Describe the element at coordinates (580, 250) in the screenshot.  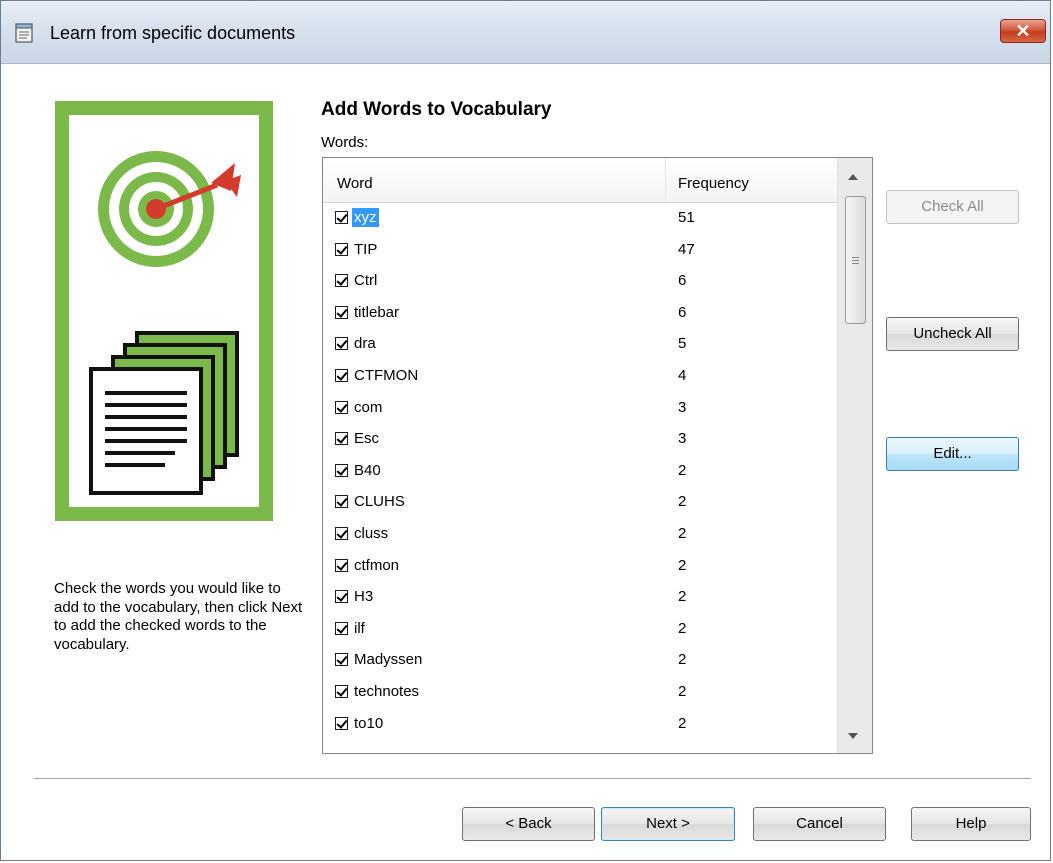
I see `list-item: TIP 47` at that location.